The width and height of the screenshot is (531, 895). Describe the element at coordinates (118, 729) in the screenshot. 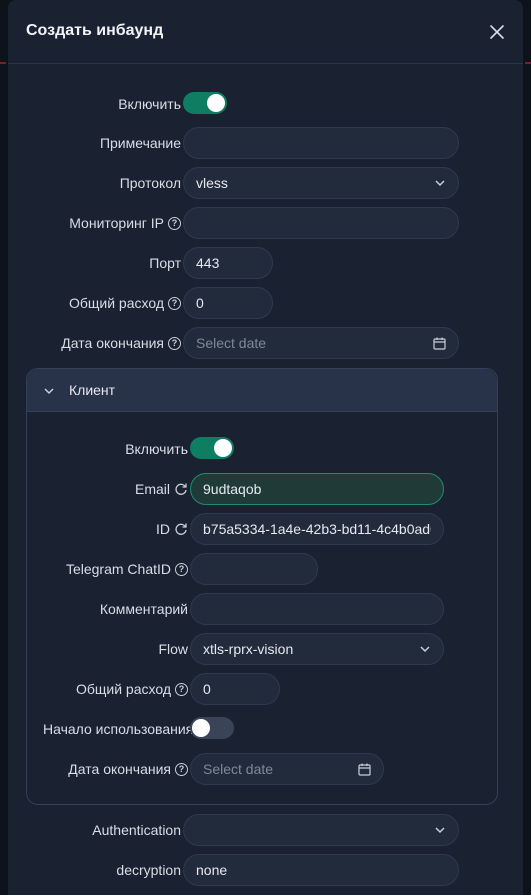

I see `client-start-label: Начало использования` at that location.